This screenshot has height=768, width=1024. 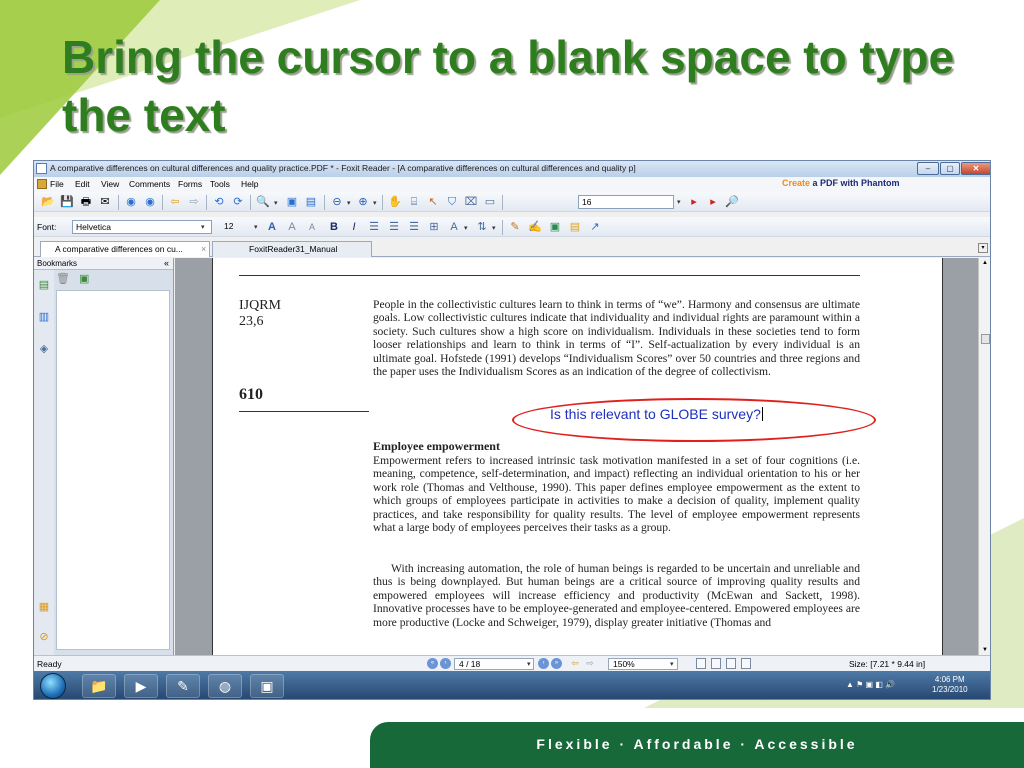 I want to click on typewriter-icon: ⌧, so click(x=471, y=202).